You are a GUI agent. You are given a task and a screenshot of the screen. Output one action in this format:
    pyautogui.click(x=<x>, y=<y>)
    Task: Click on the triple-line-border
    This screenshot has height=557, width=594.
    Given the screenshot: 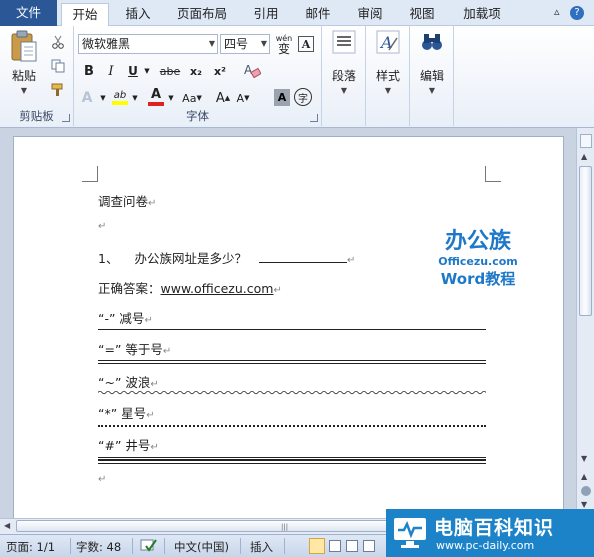 What is the action you would take?
    pyautogui.click(x=292, y=460)
    